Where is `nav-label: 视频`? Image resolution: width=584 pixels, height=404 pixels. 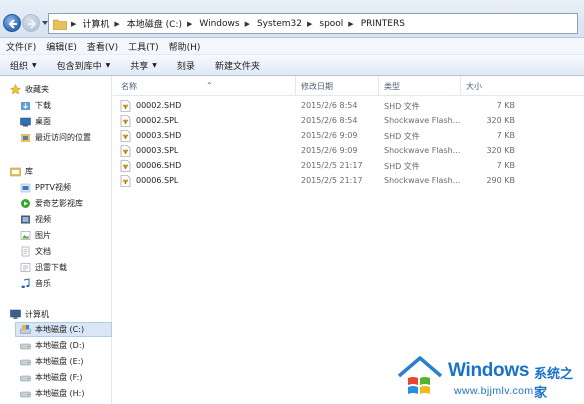
nav-label: 视频 is located at coordinates (43, 219).